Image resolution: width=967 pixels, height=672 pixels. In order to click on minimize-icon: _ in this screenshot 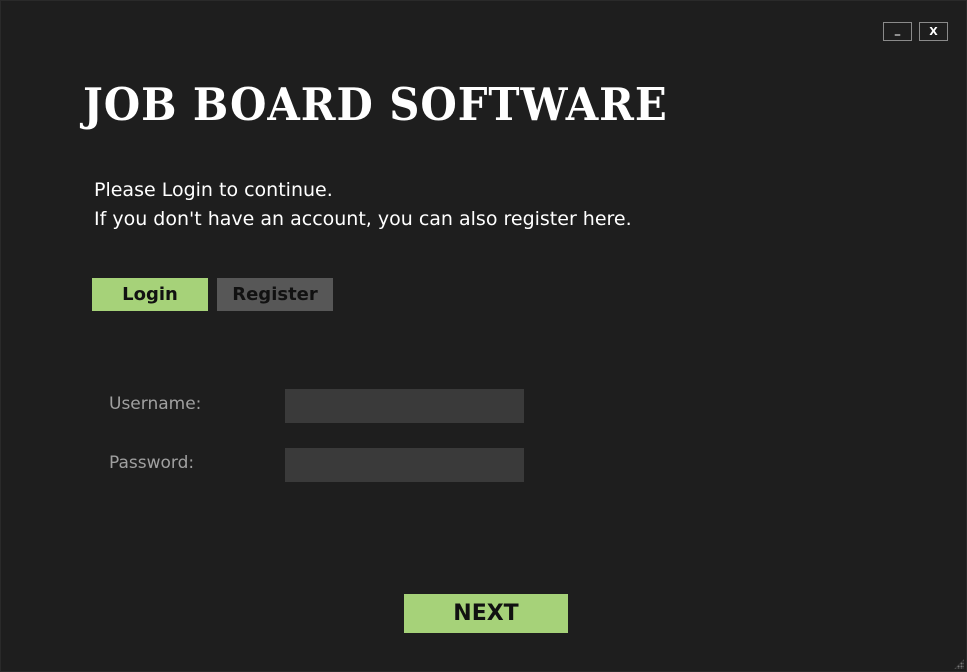, I will do `click(897, 29)`.